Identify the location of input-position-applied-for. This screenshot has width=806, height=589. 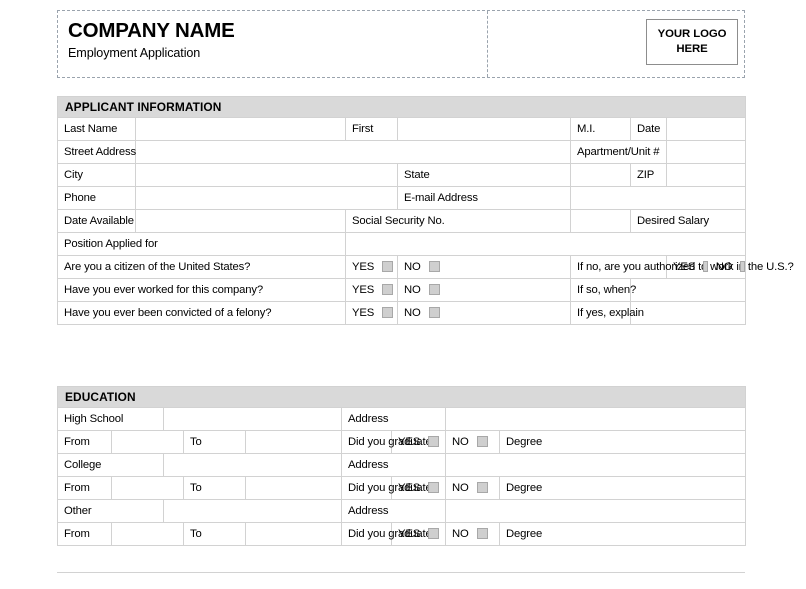
(545, 244).